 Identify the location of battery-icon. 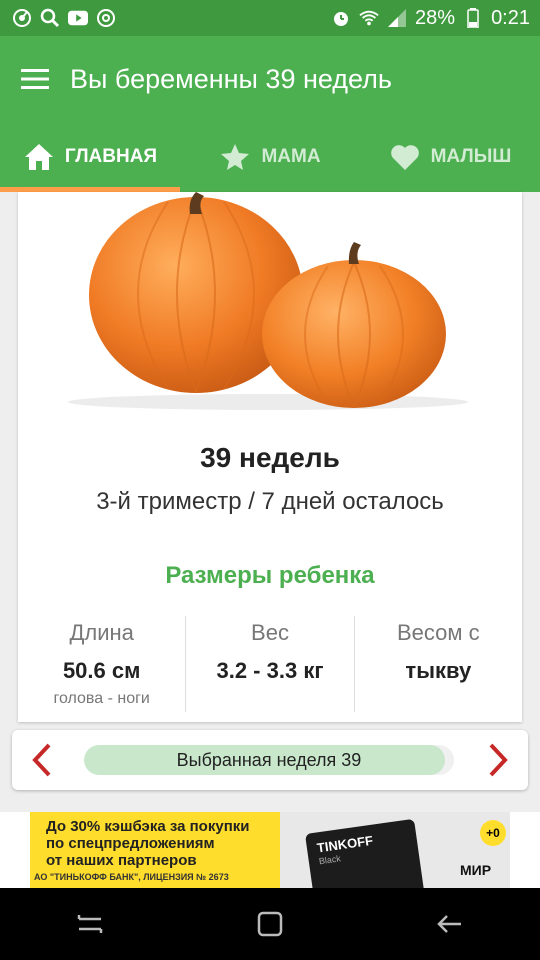
(473, 18).